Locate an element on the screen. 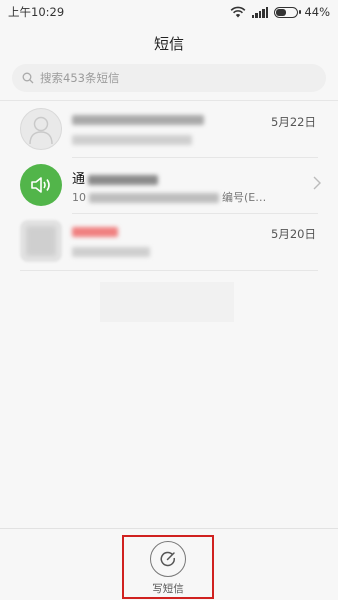 The image size is (338, 600). status-bar: 上午10:29 44% is located at coordinates (169, 12).